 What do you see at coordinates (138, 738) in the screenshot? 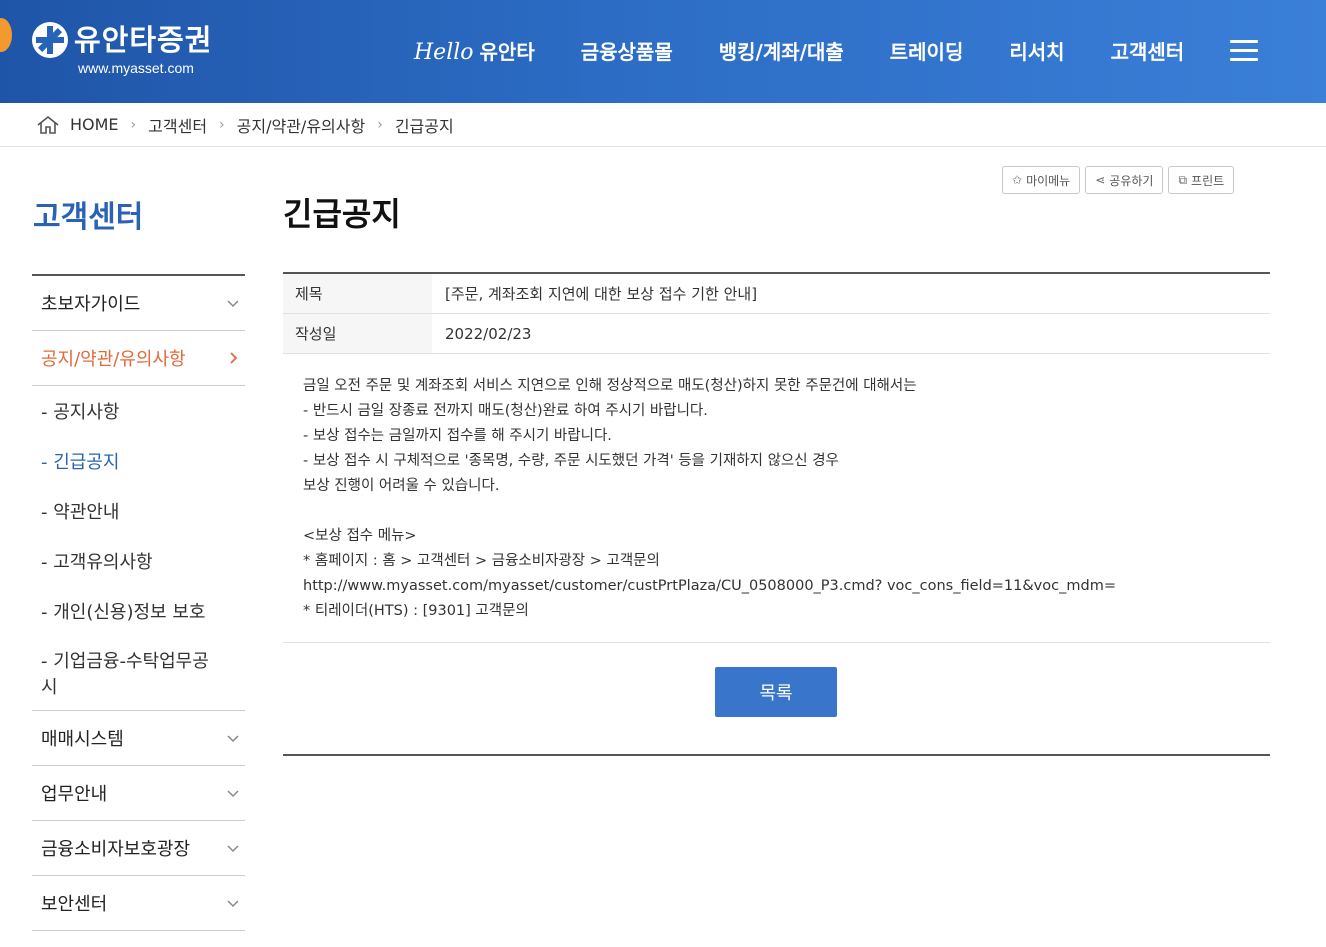
I see `sidebar-item-trading-system: 매매시스템` at bounding box center [138, 738].